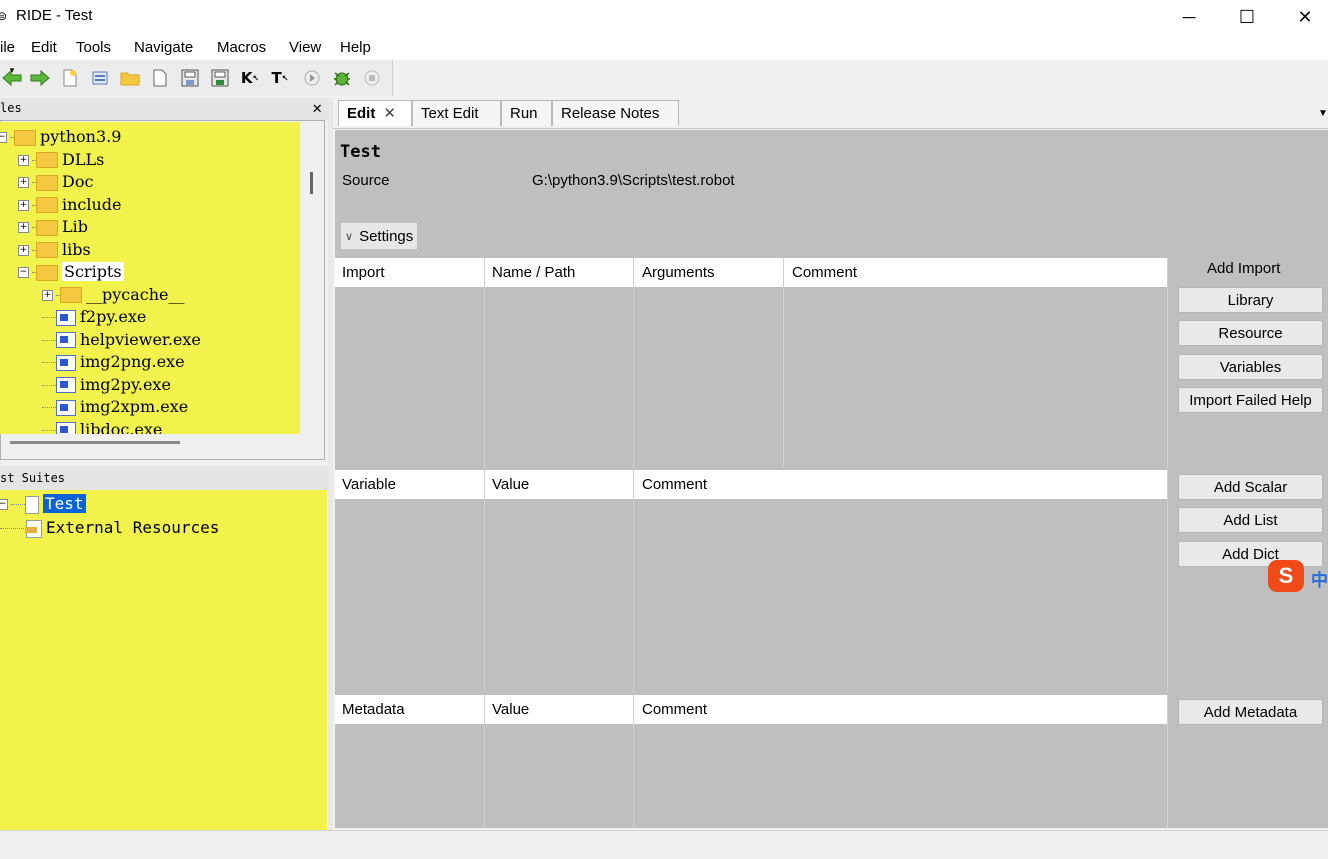 The width and height of the screenshot is (1328, 859). What do you see at coordinates (372, 78) in the screenshot?
I see `stop-icon` at bounding box center [372, 78].